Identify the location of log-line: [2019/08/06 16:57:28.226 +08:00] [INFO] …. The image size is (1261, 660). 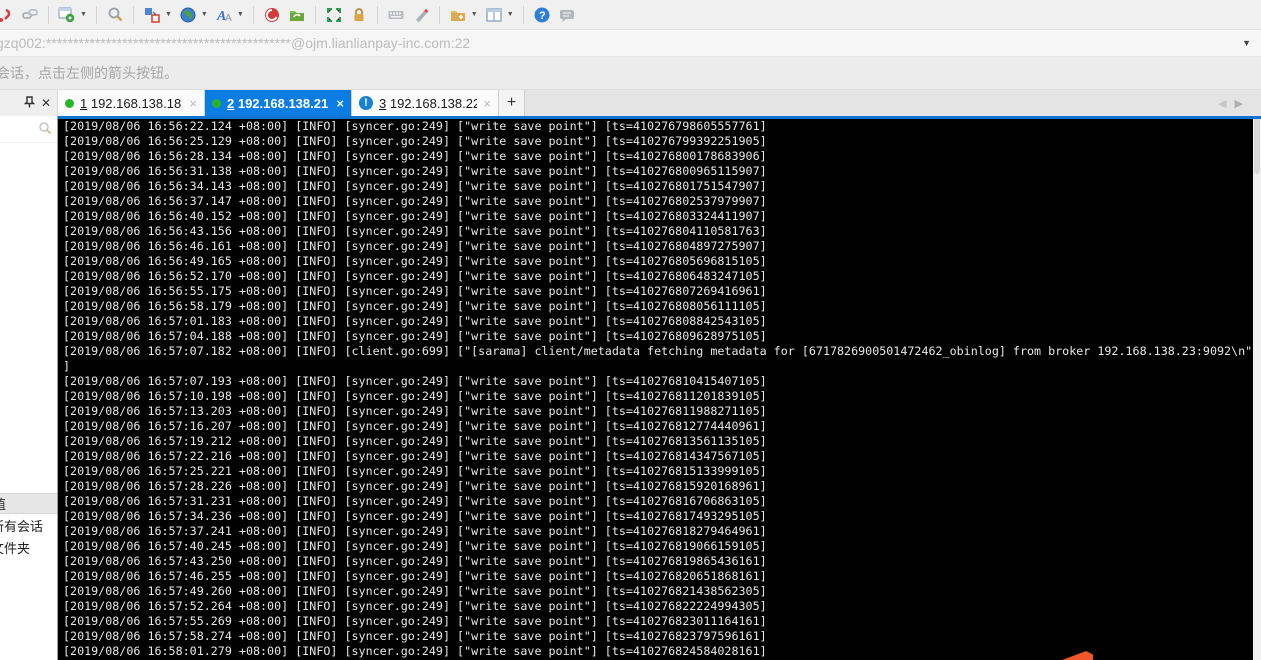
(415, 486).